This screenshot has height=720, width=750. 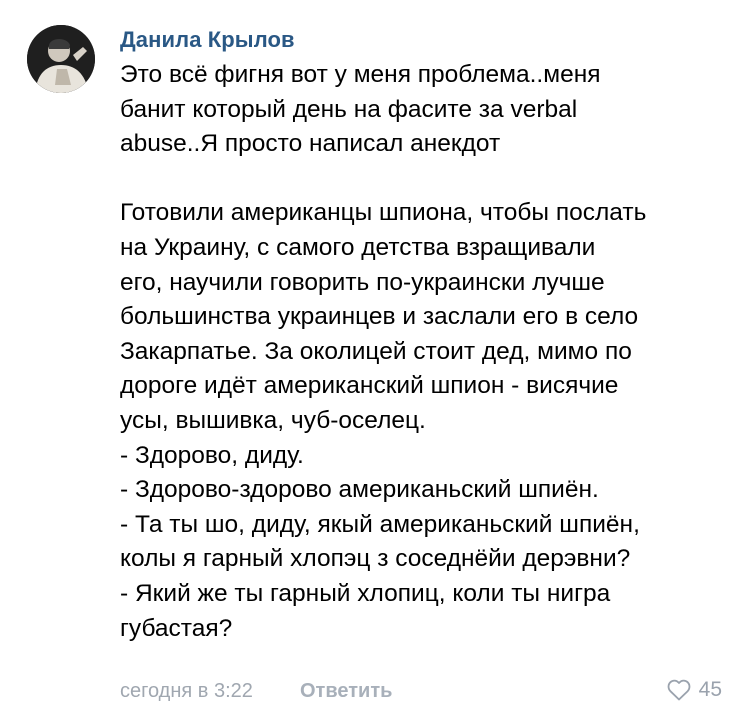 I want to click on comment-line: - Здорово-здорово американьский шпиён., so click(x=359, y=490).